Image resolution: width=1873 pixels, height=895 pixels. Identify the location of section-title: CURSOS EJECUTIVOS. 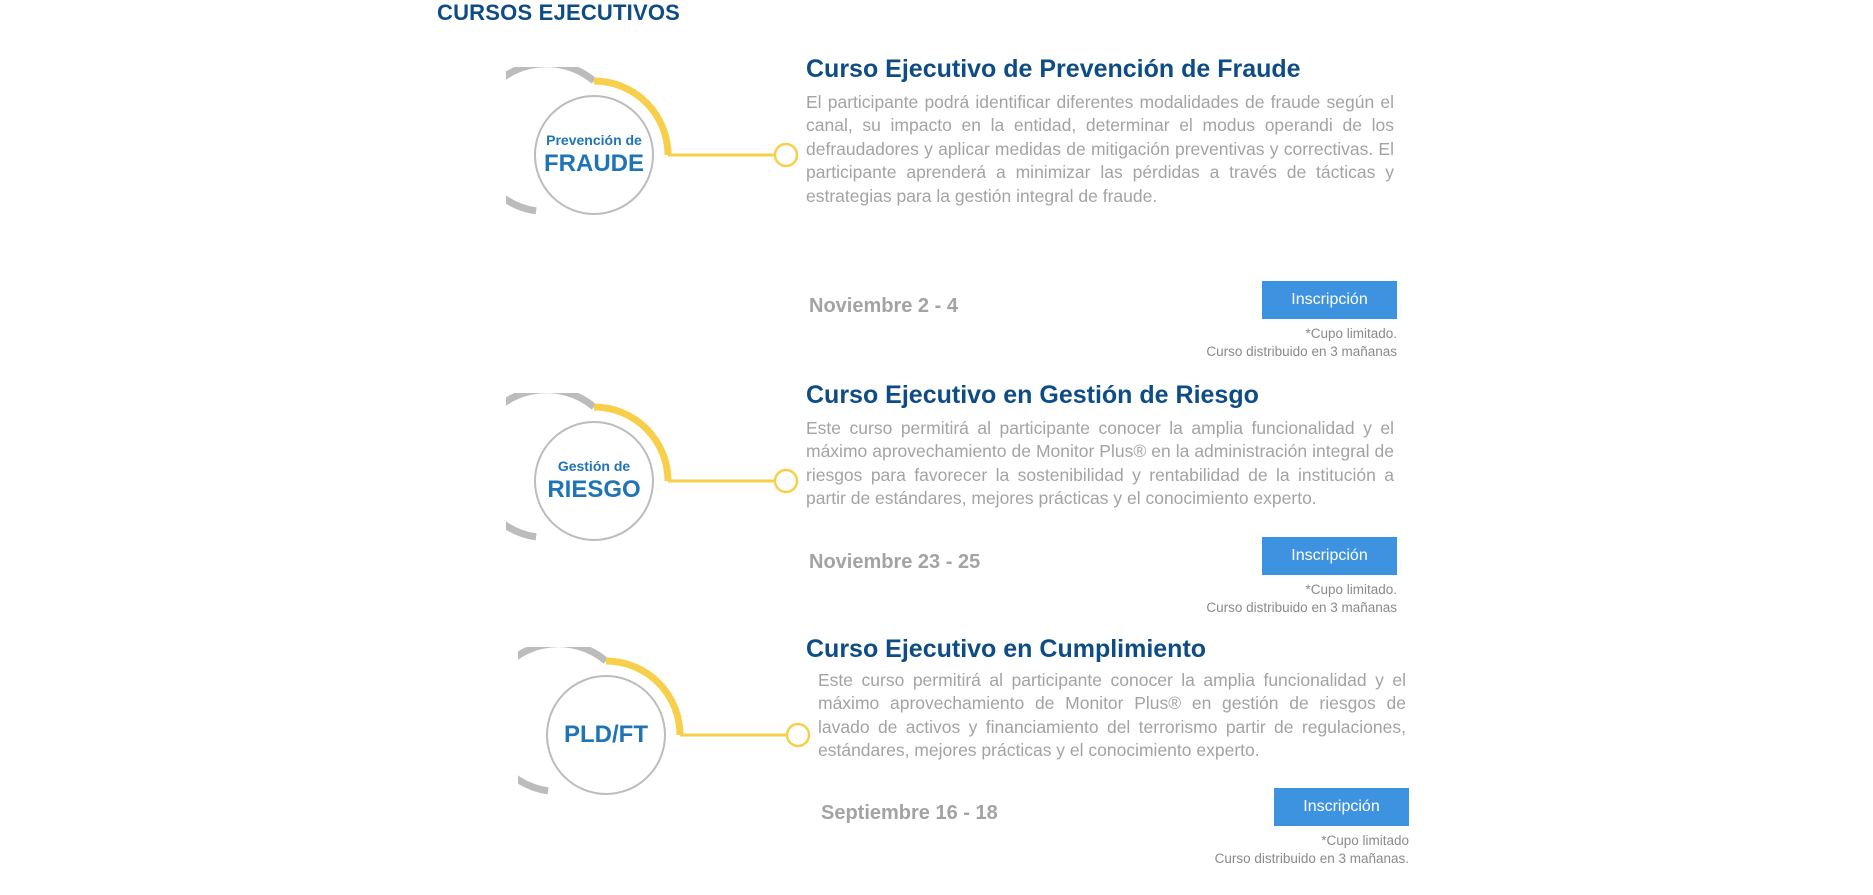
(559, 12).